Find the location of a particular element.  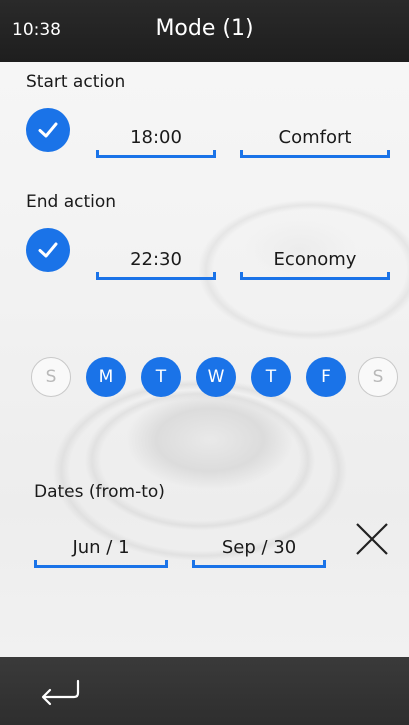

end-time-value: 22:30 is located at coordinates (156, 259).